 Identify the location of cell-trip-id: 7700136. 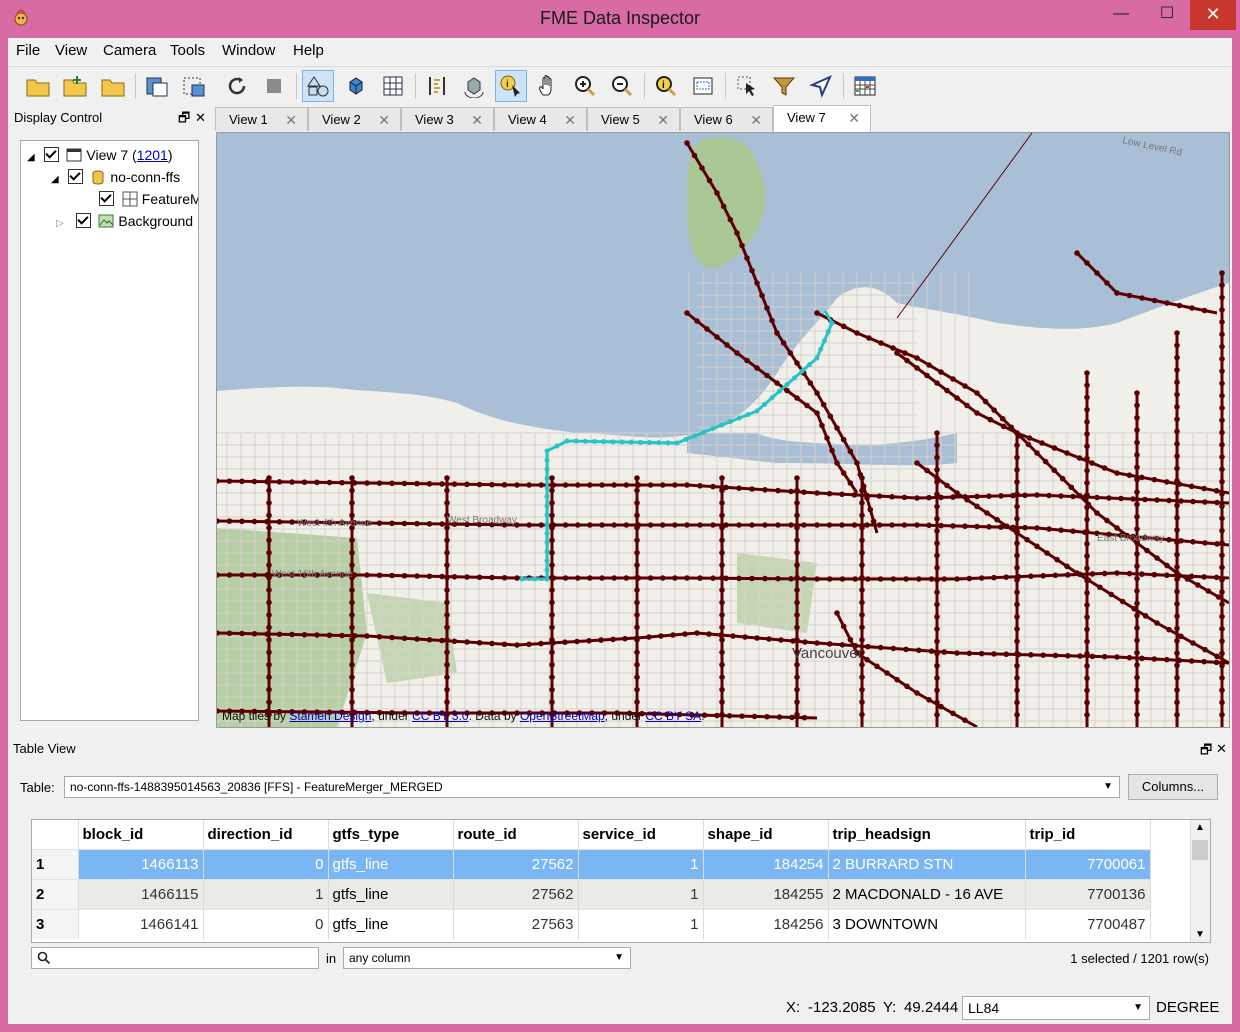
(1088, 894).